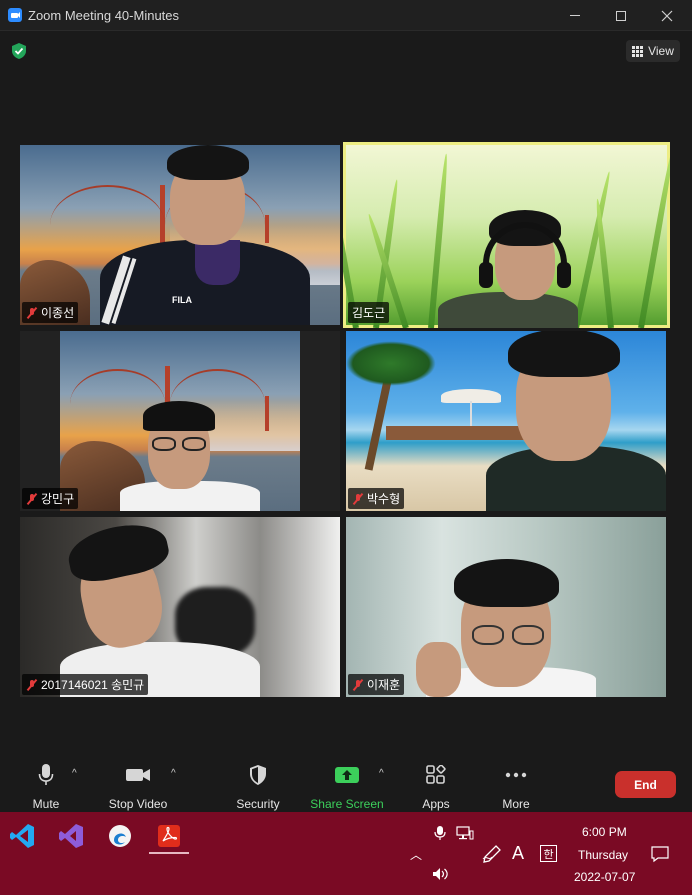  I want to click on korean-ime-indicator: 한, so click(548, 853).